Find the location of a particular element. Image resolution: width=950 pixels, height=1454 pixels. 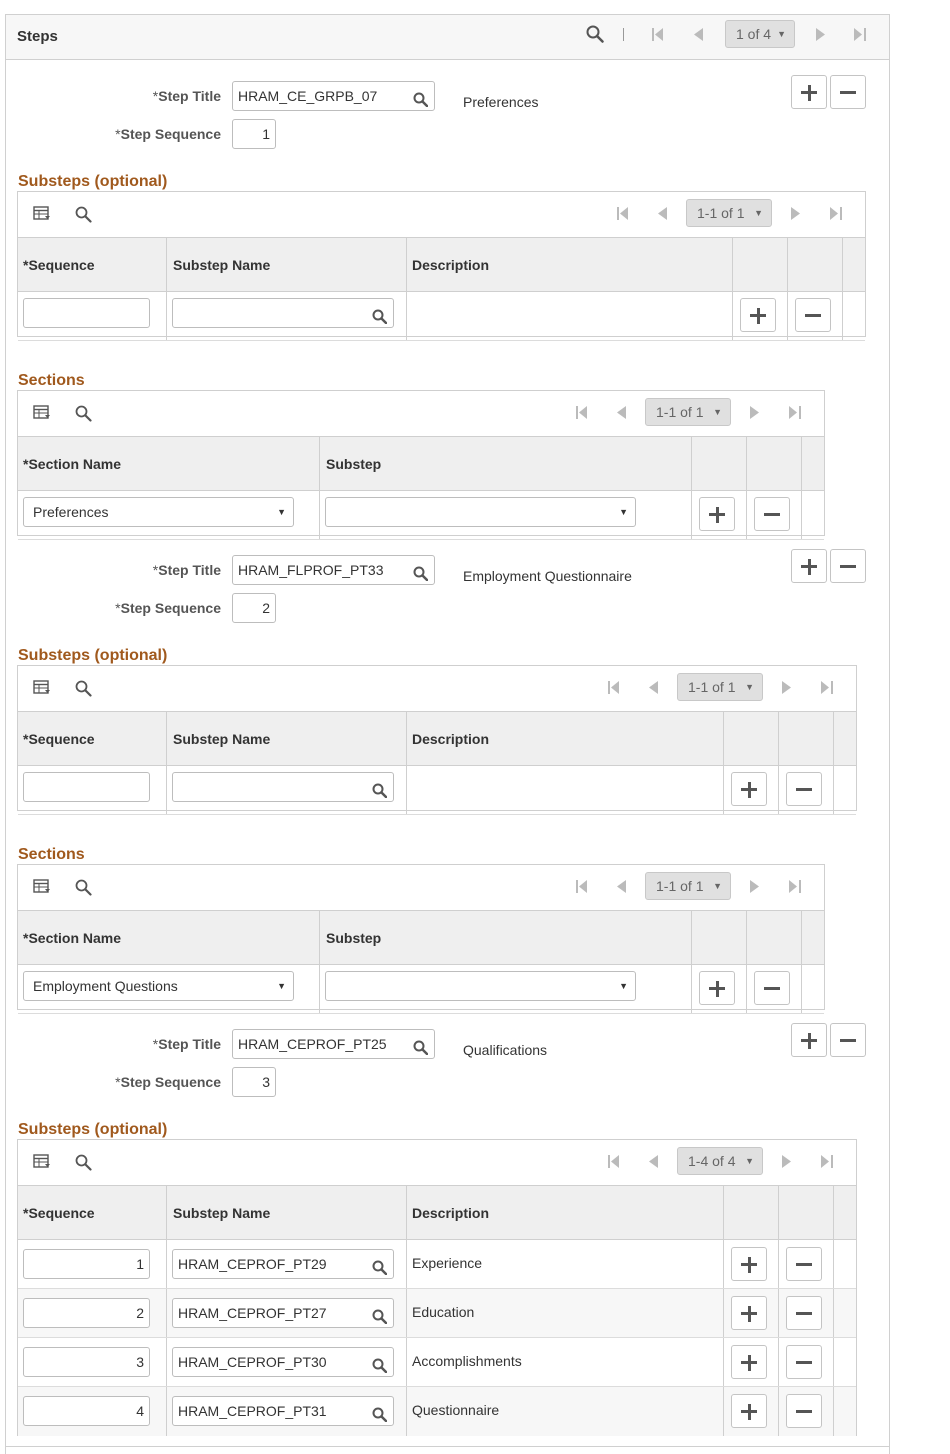

column-header-substep: Substep is located at coordinates (353, 938).